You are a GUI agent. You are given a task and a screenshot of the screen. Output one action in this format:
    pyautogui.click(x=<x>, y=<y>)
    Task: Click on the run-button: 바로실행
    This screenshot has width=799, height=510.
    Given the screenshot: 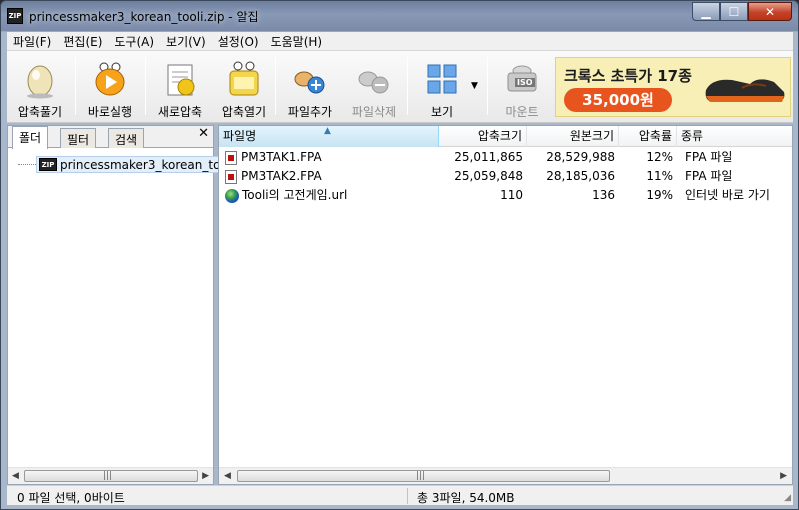 What is the action you would take?
    pyautogui.click(x=110, y=86)
    